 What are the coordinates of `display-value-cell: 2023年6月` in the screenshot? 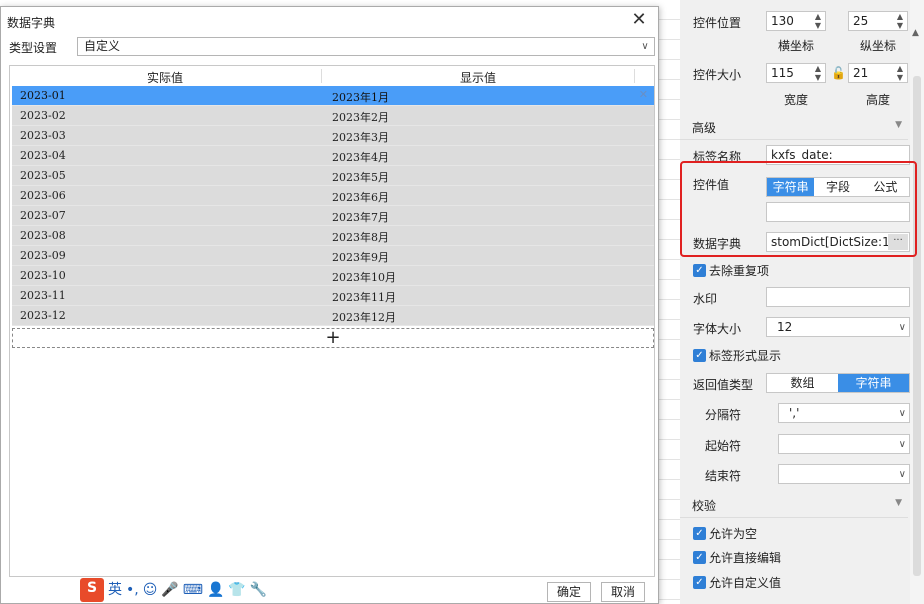 It's located at (360, 197).